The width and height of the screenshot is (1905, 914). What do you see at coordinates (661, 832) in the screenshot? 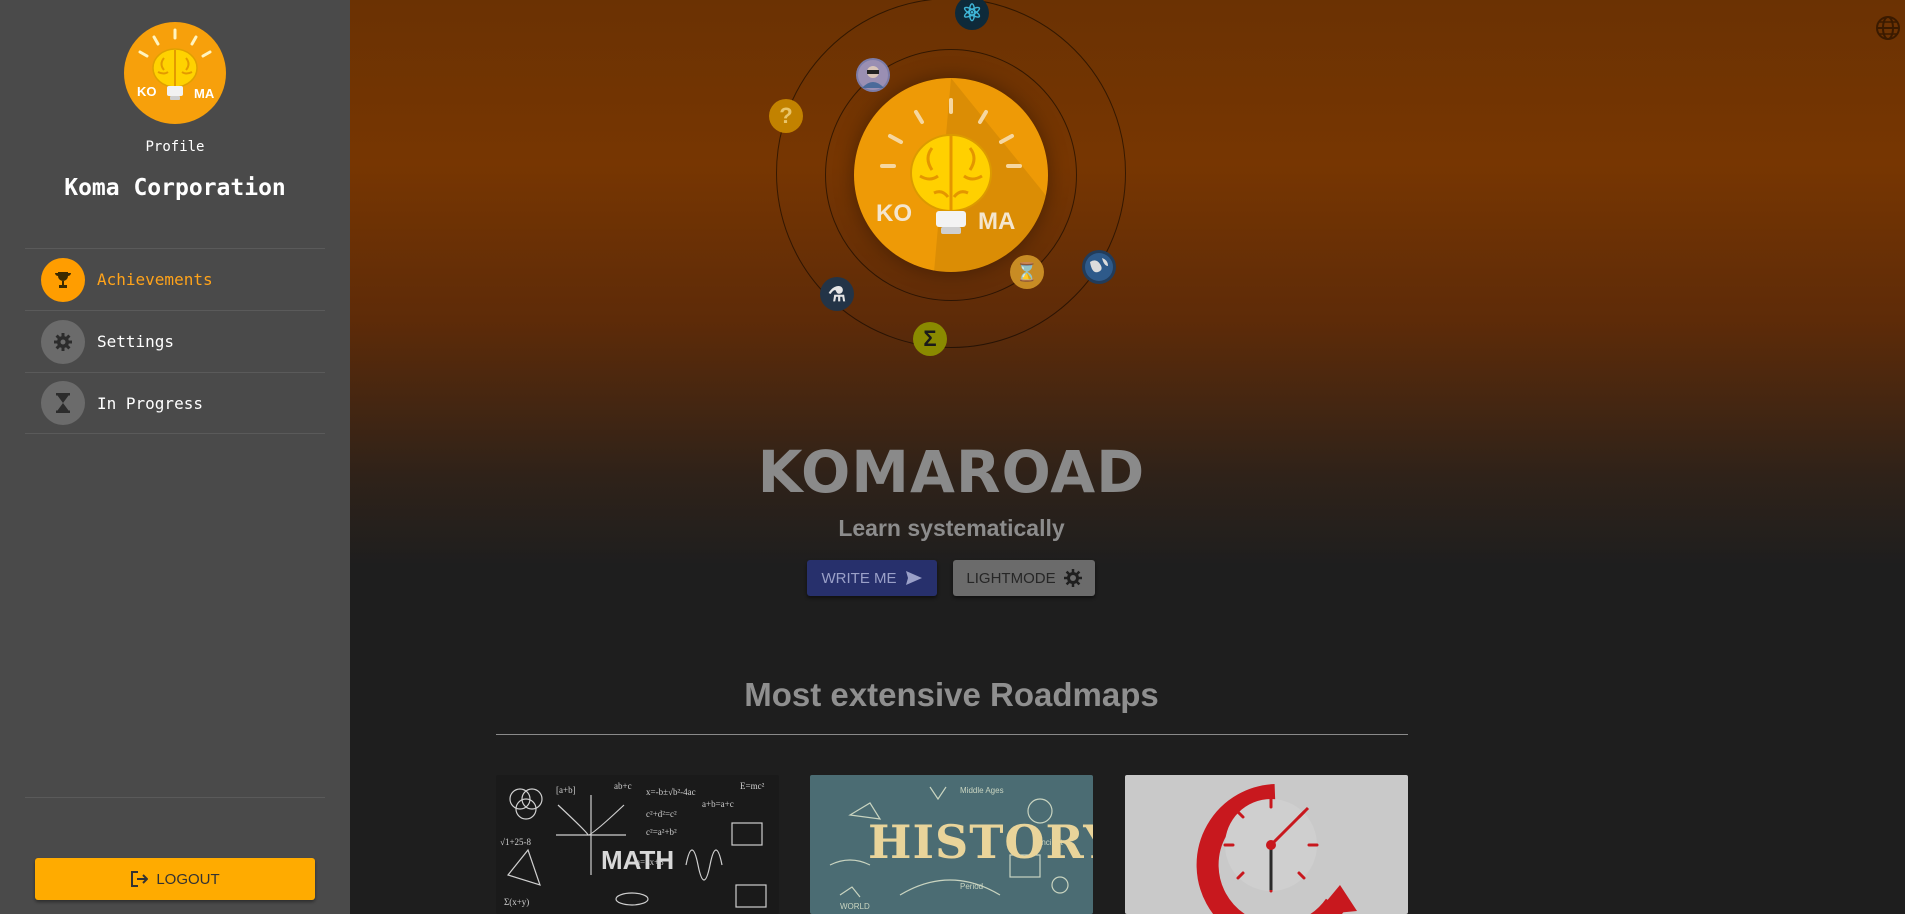
I see `svg-text: c²=a²+b²` at bounding box center [661, 832].